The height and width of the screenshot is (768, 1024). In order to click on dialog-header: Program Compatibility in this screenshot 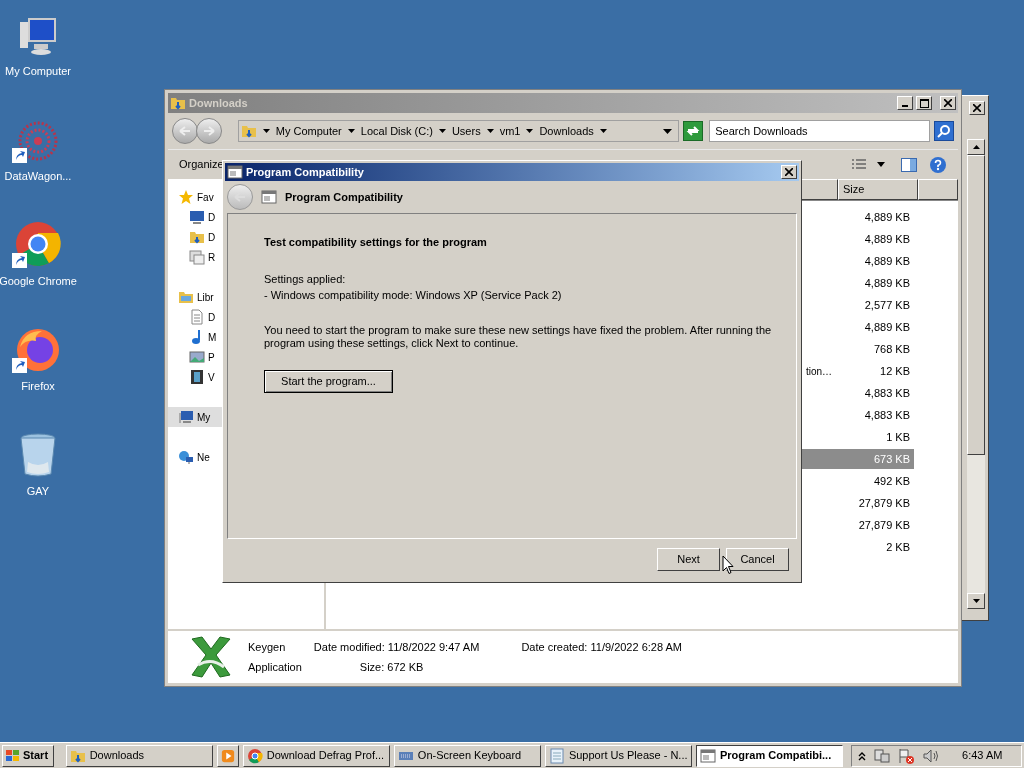, I will do `click(344, 197)`.